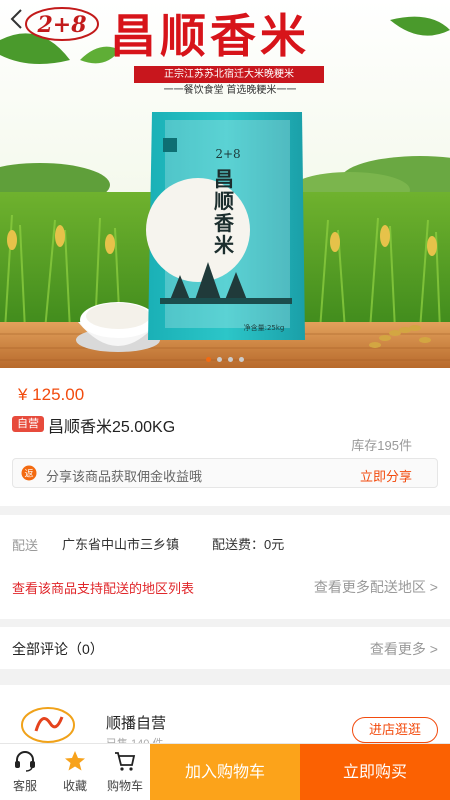 This screenshot has width=450, height=800. I want to click on delivery-label: 配送, so click(25, 545).